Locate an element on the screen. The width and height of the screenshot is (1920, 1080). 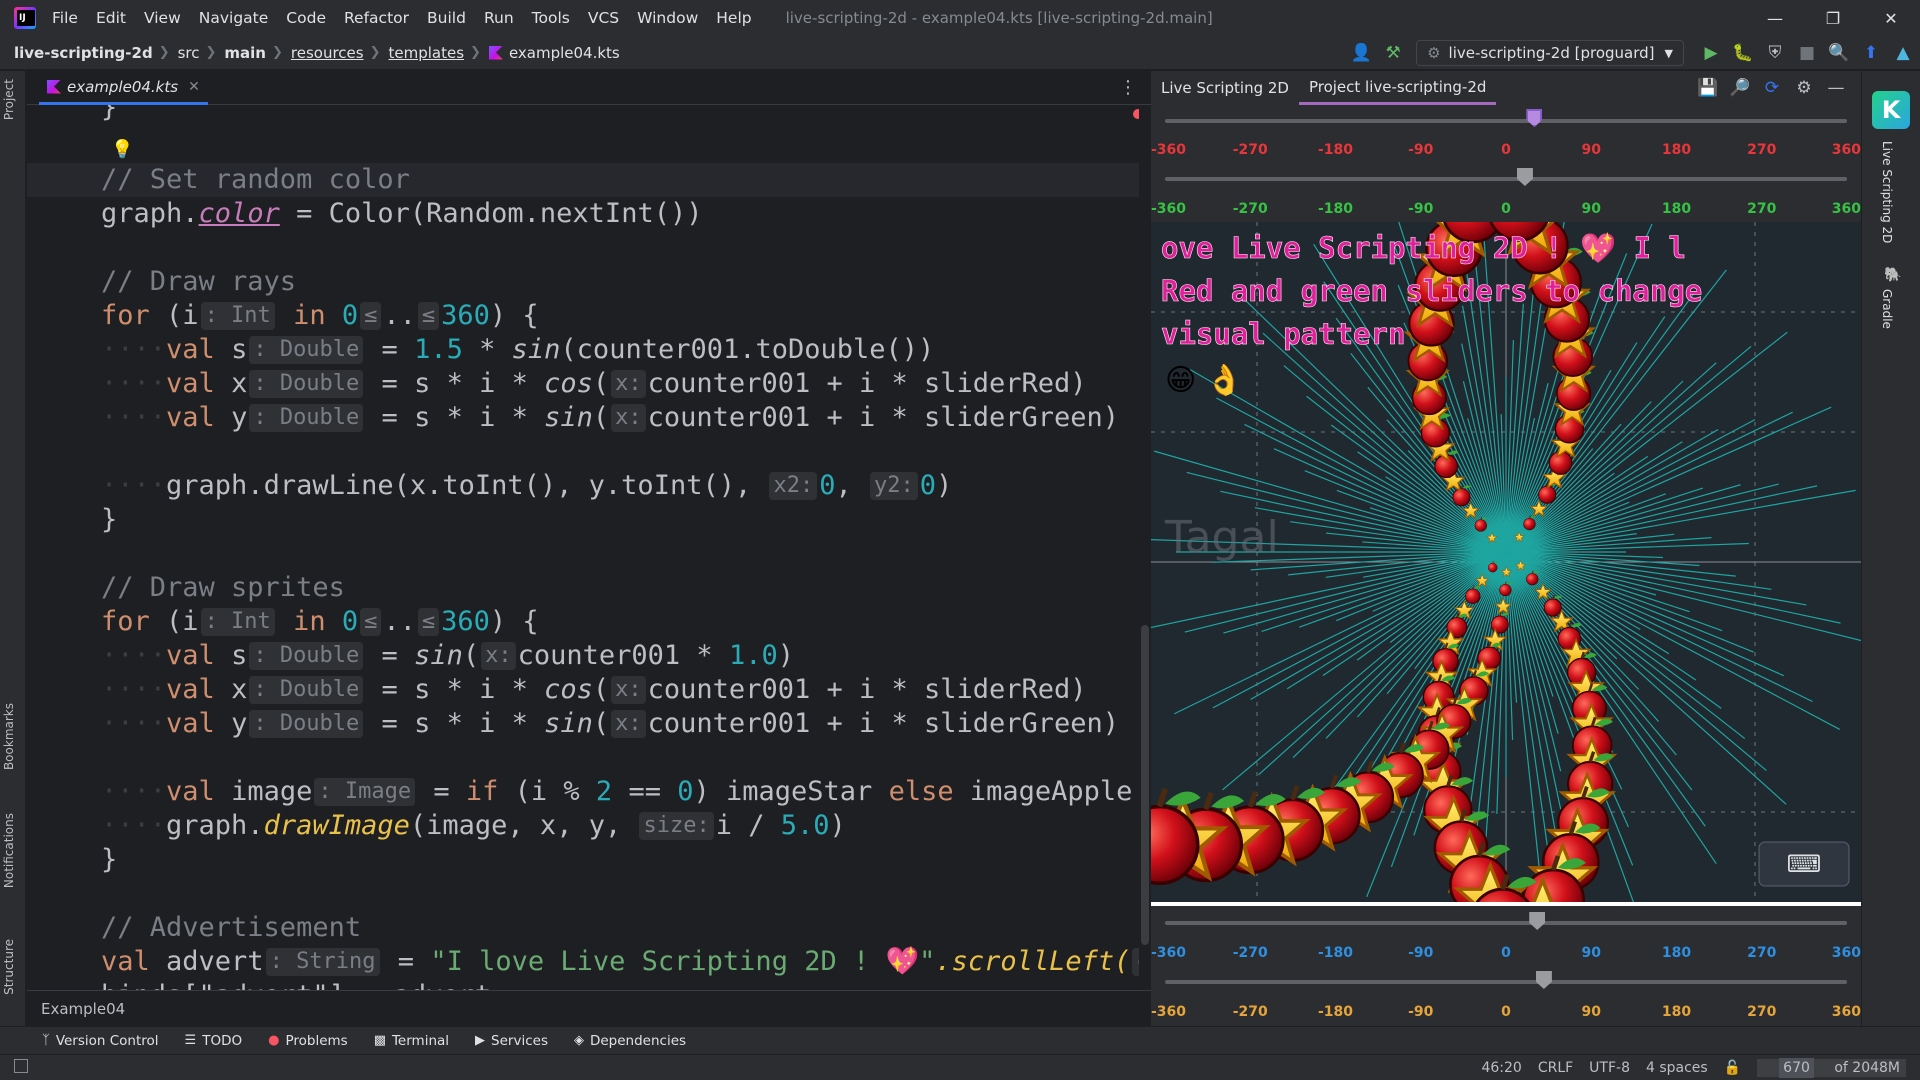
plugin-icon: ▲ is located at coordinates (1903, 53).